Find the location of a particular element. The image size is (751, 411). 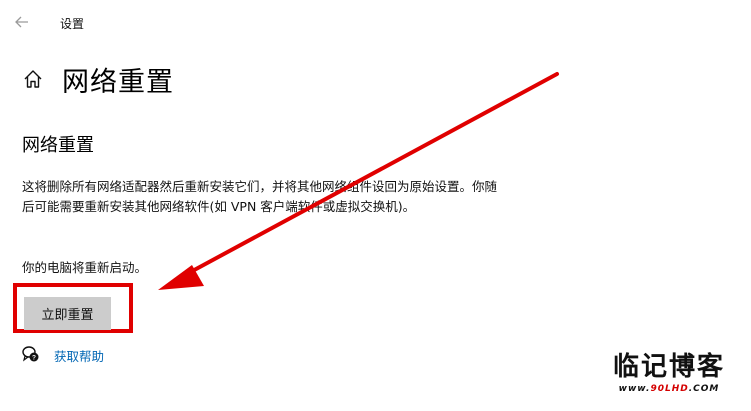

watermark-url-host: 90LHD is located at coordinates (669, 389).